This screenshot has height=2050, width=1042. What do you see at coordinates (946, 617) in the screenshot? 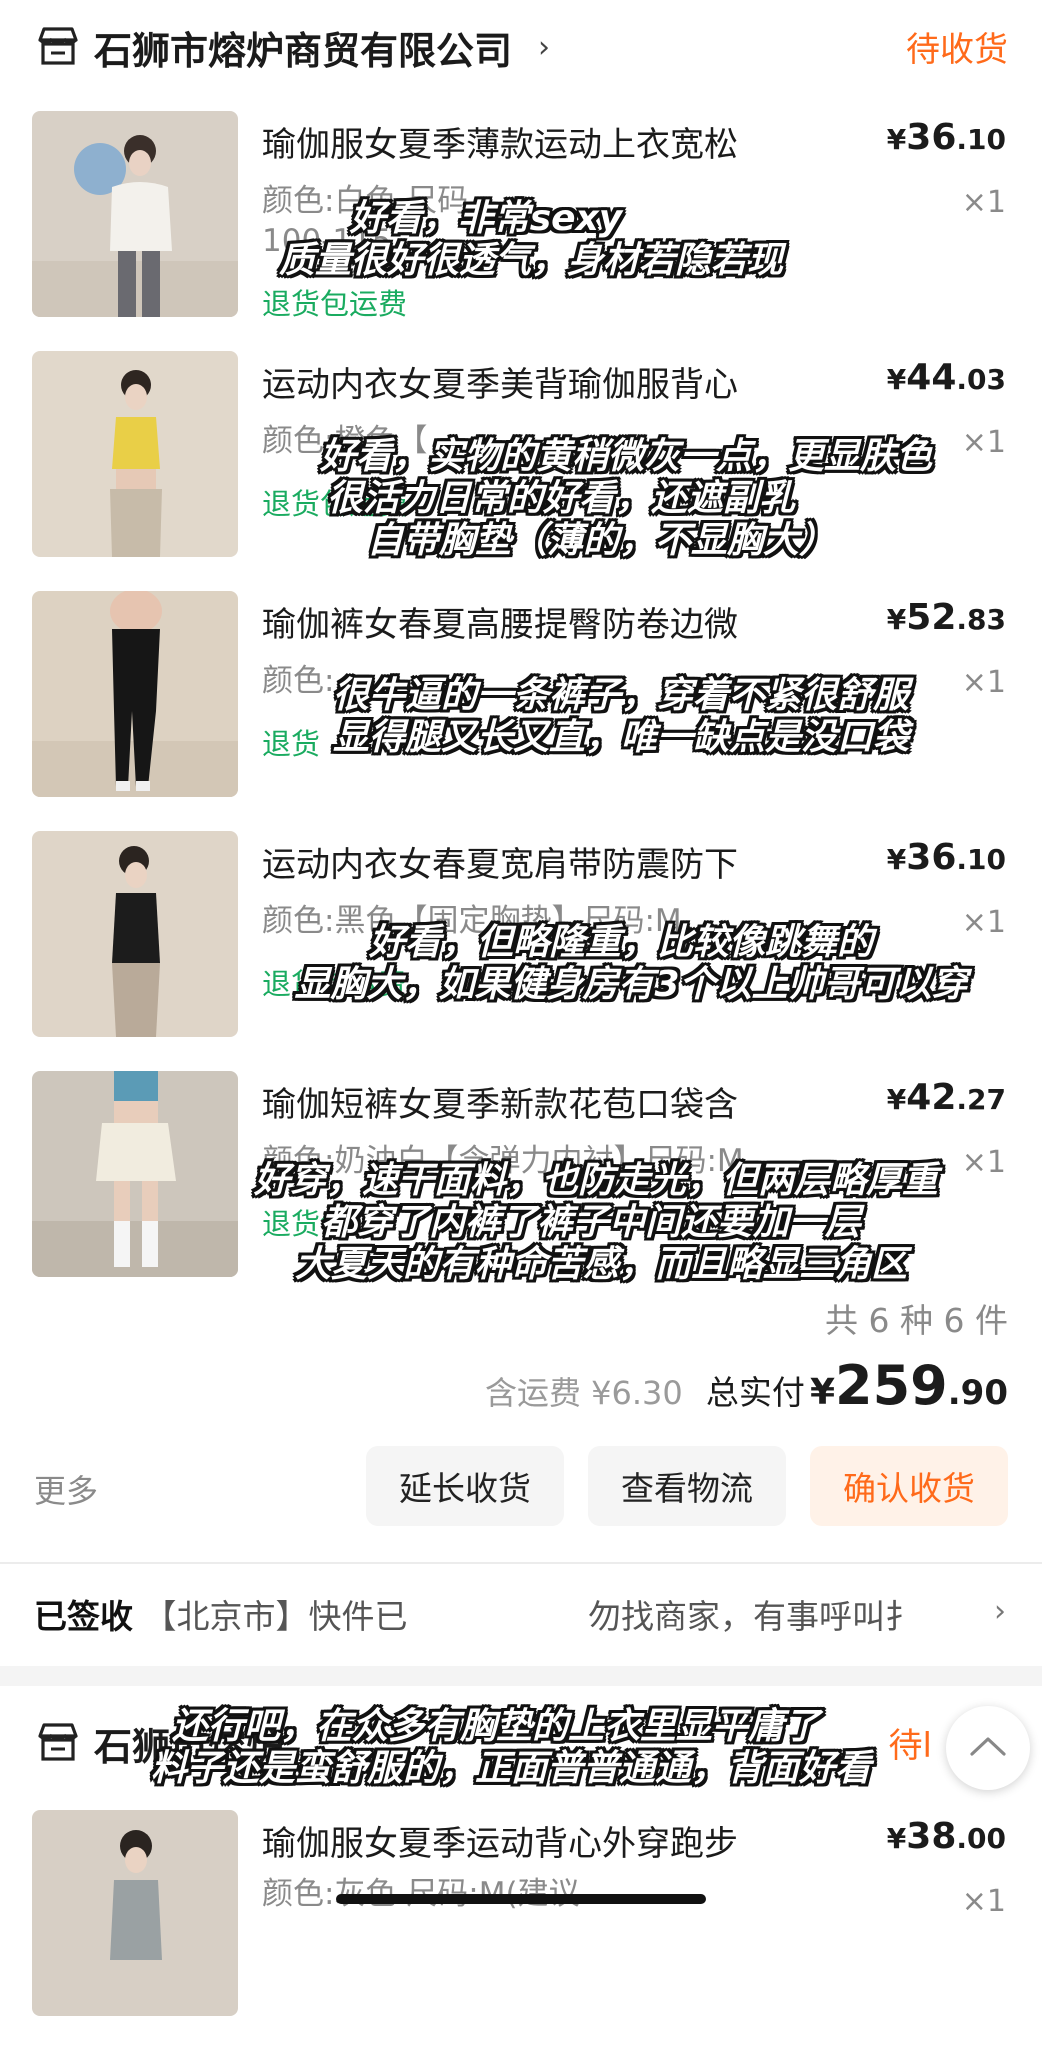
I see `product-price: ¥52.83` at bounding box center [946, 617].